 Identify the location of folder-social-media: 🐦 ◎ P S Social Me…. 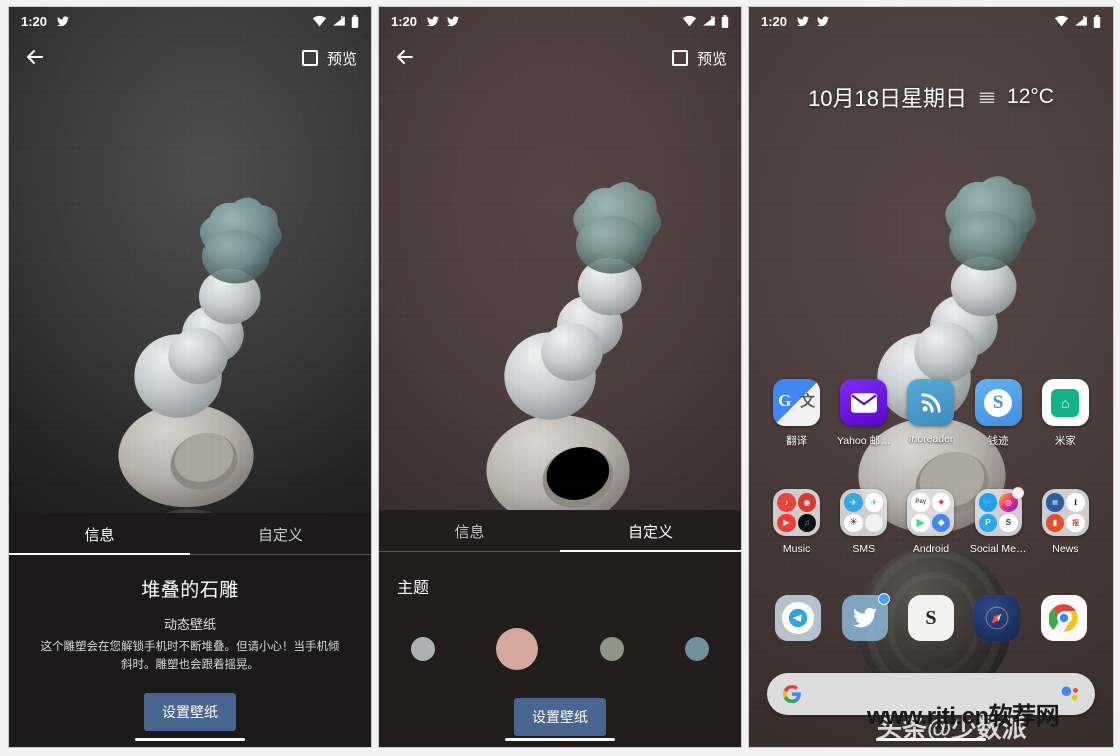
(998, 521).